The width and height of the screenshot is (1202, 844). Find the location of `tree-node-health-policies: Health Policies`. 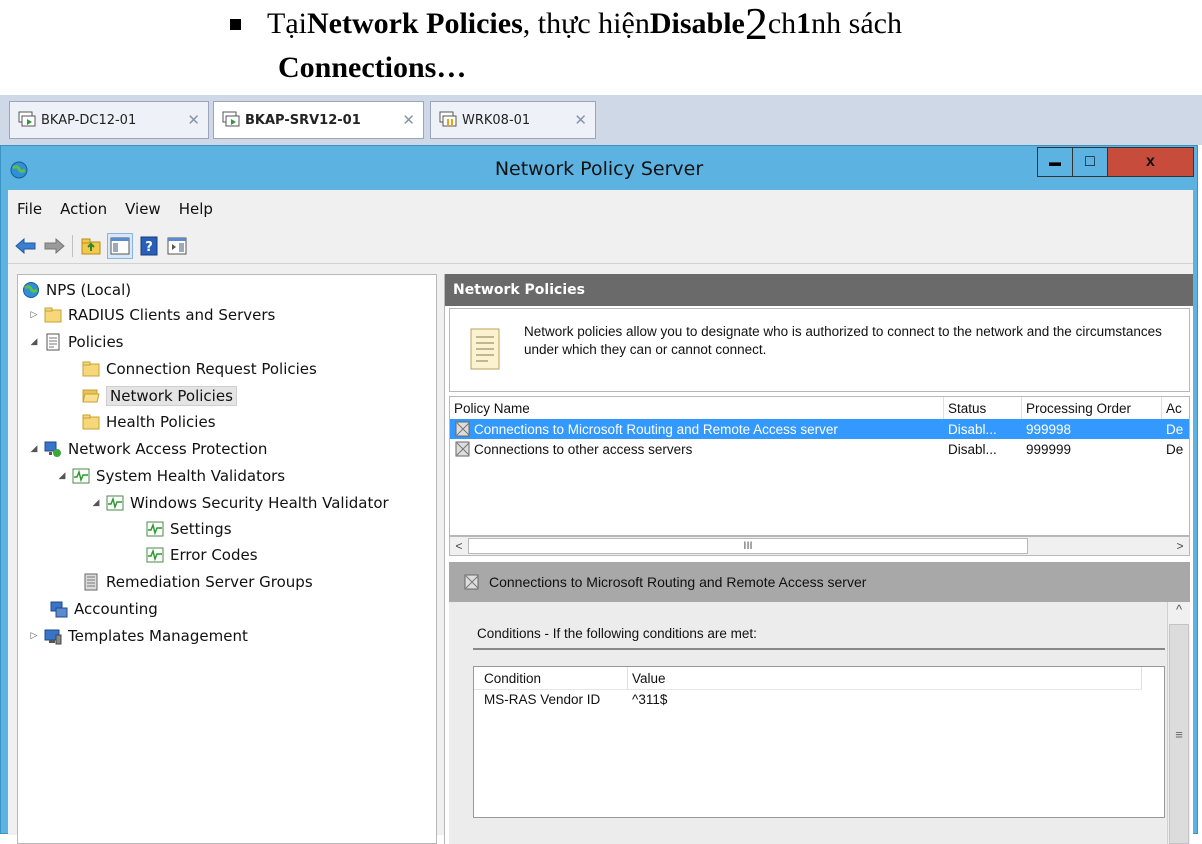

tree-node-health-policies: Health Policies is located at coordinates (149, 422).